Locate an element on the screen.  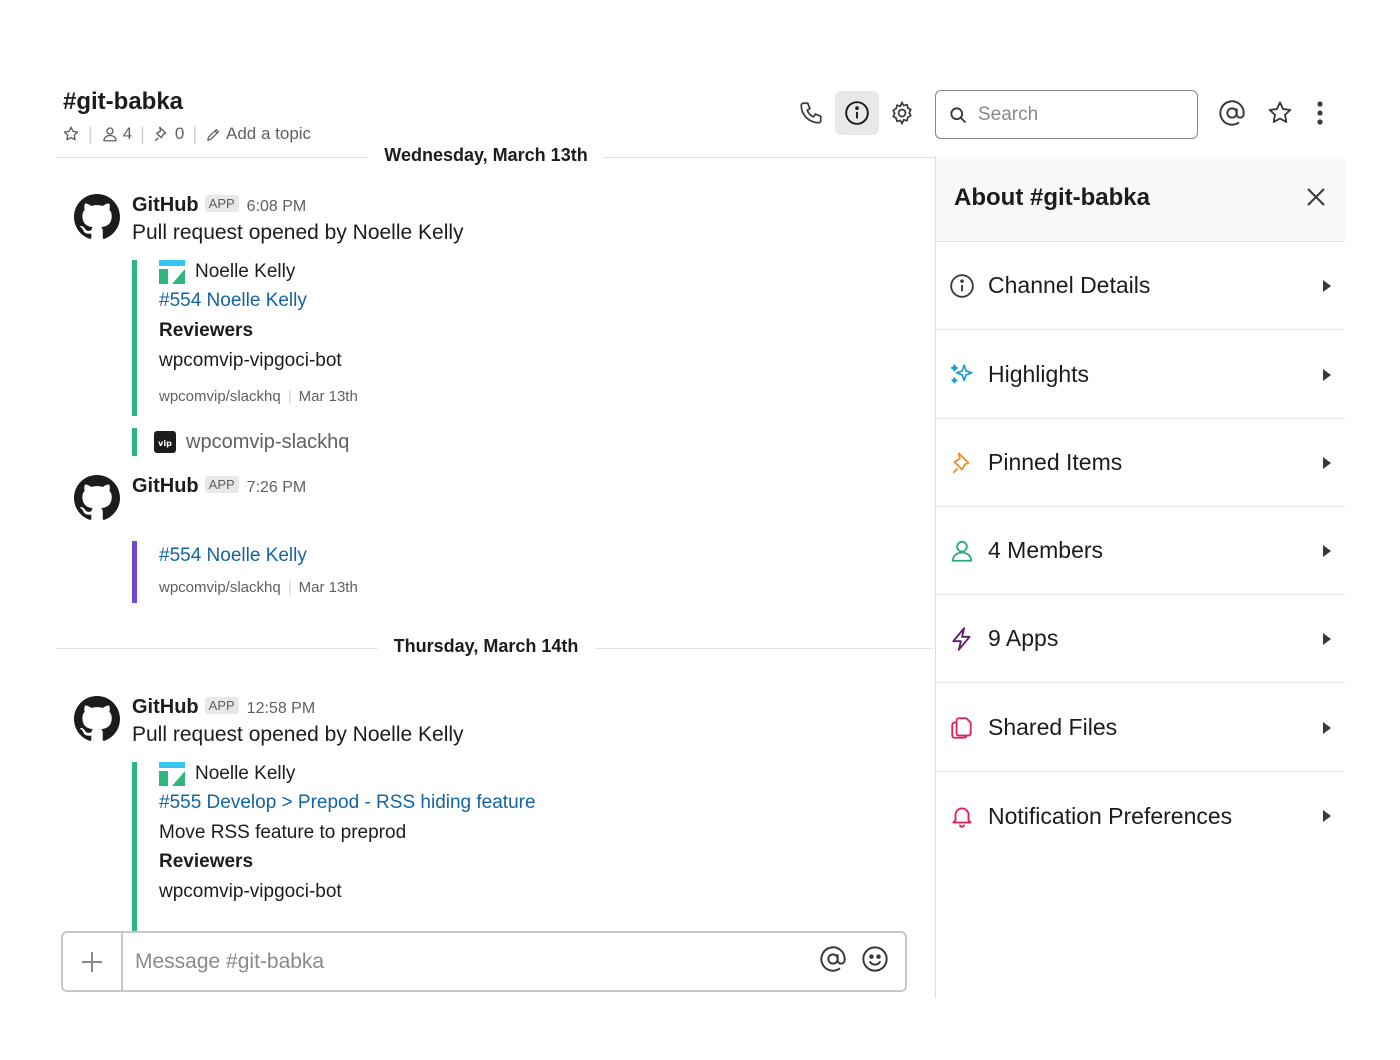
bolt-icon is located at coordinates (962, 639).